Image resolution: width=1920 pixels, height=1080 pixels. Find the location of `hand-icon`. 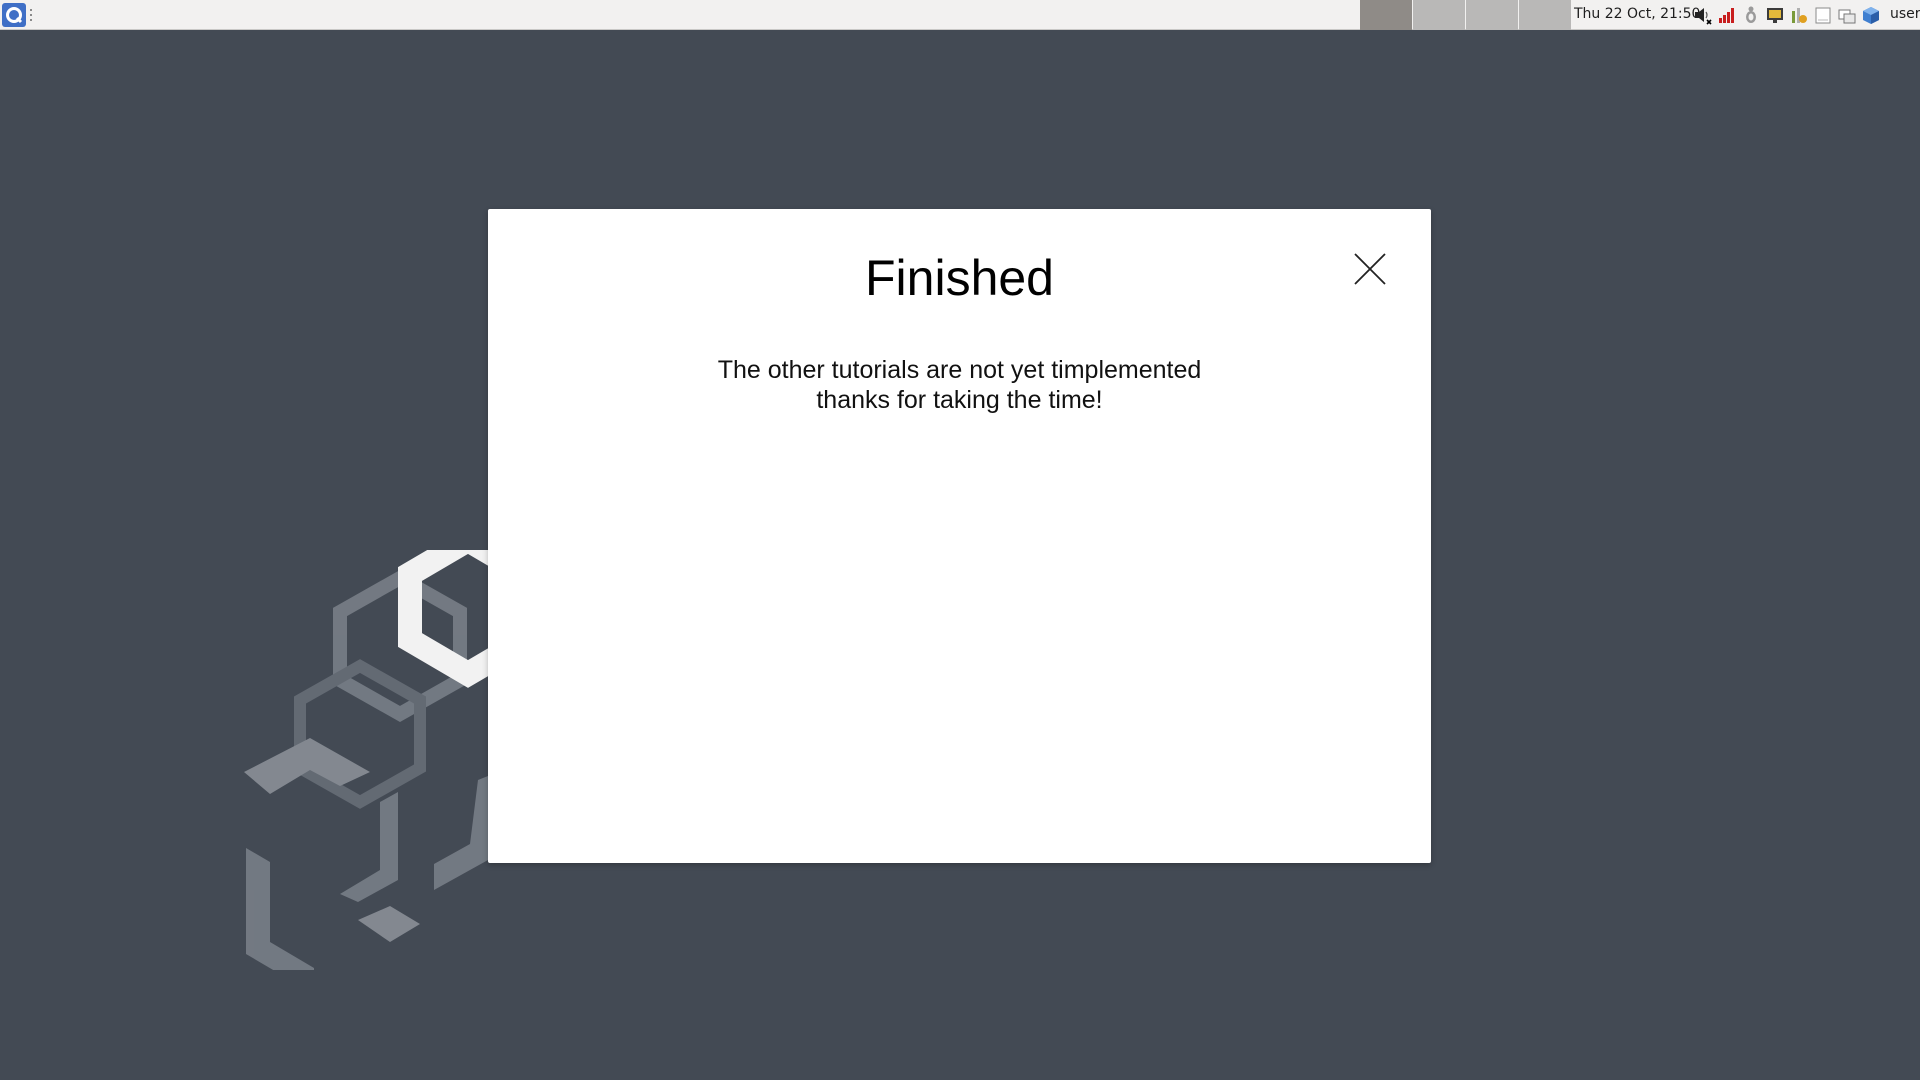

hand-icon is located at coordinates (1751, 15).